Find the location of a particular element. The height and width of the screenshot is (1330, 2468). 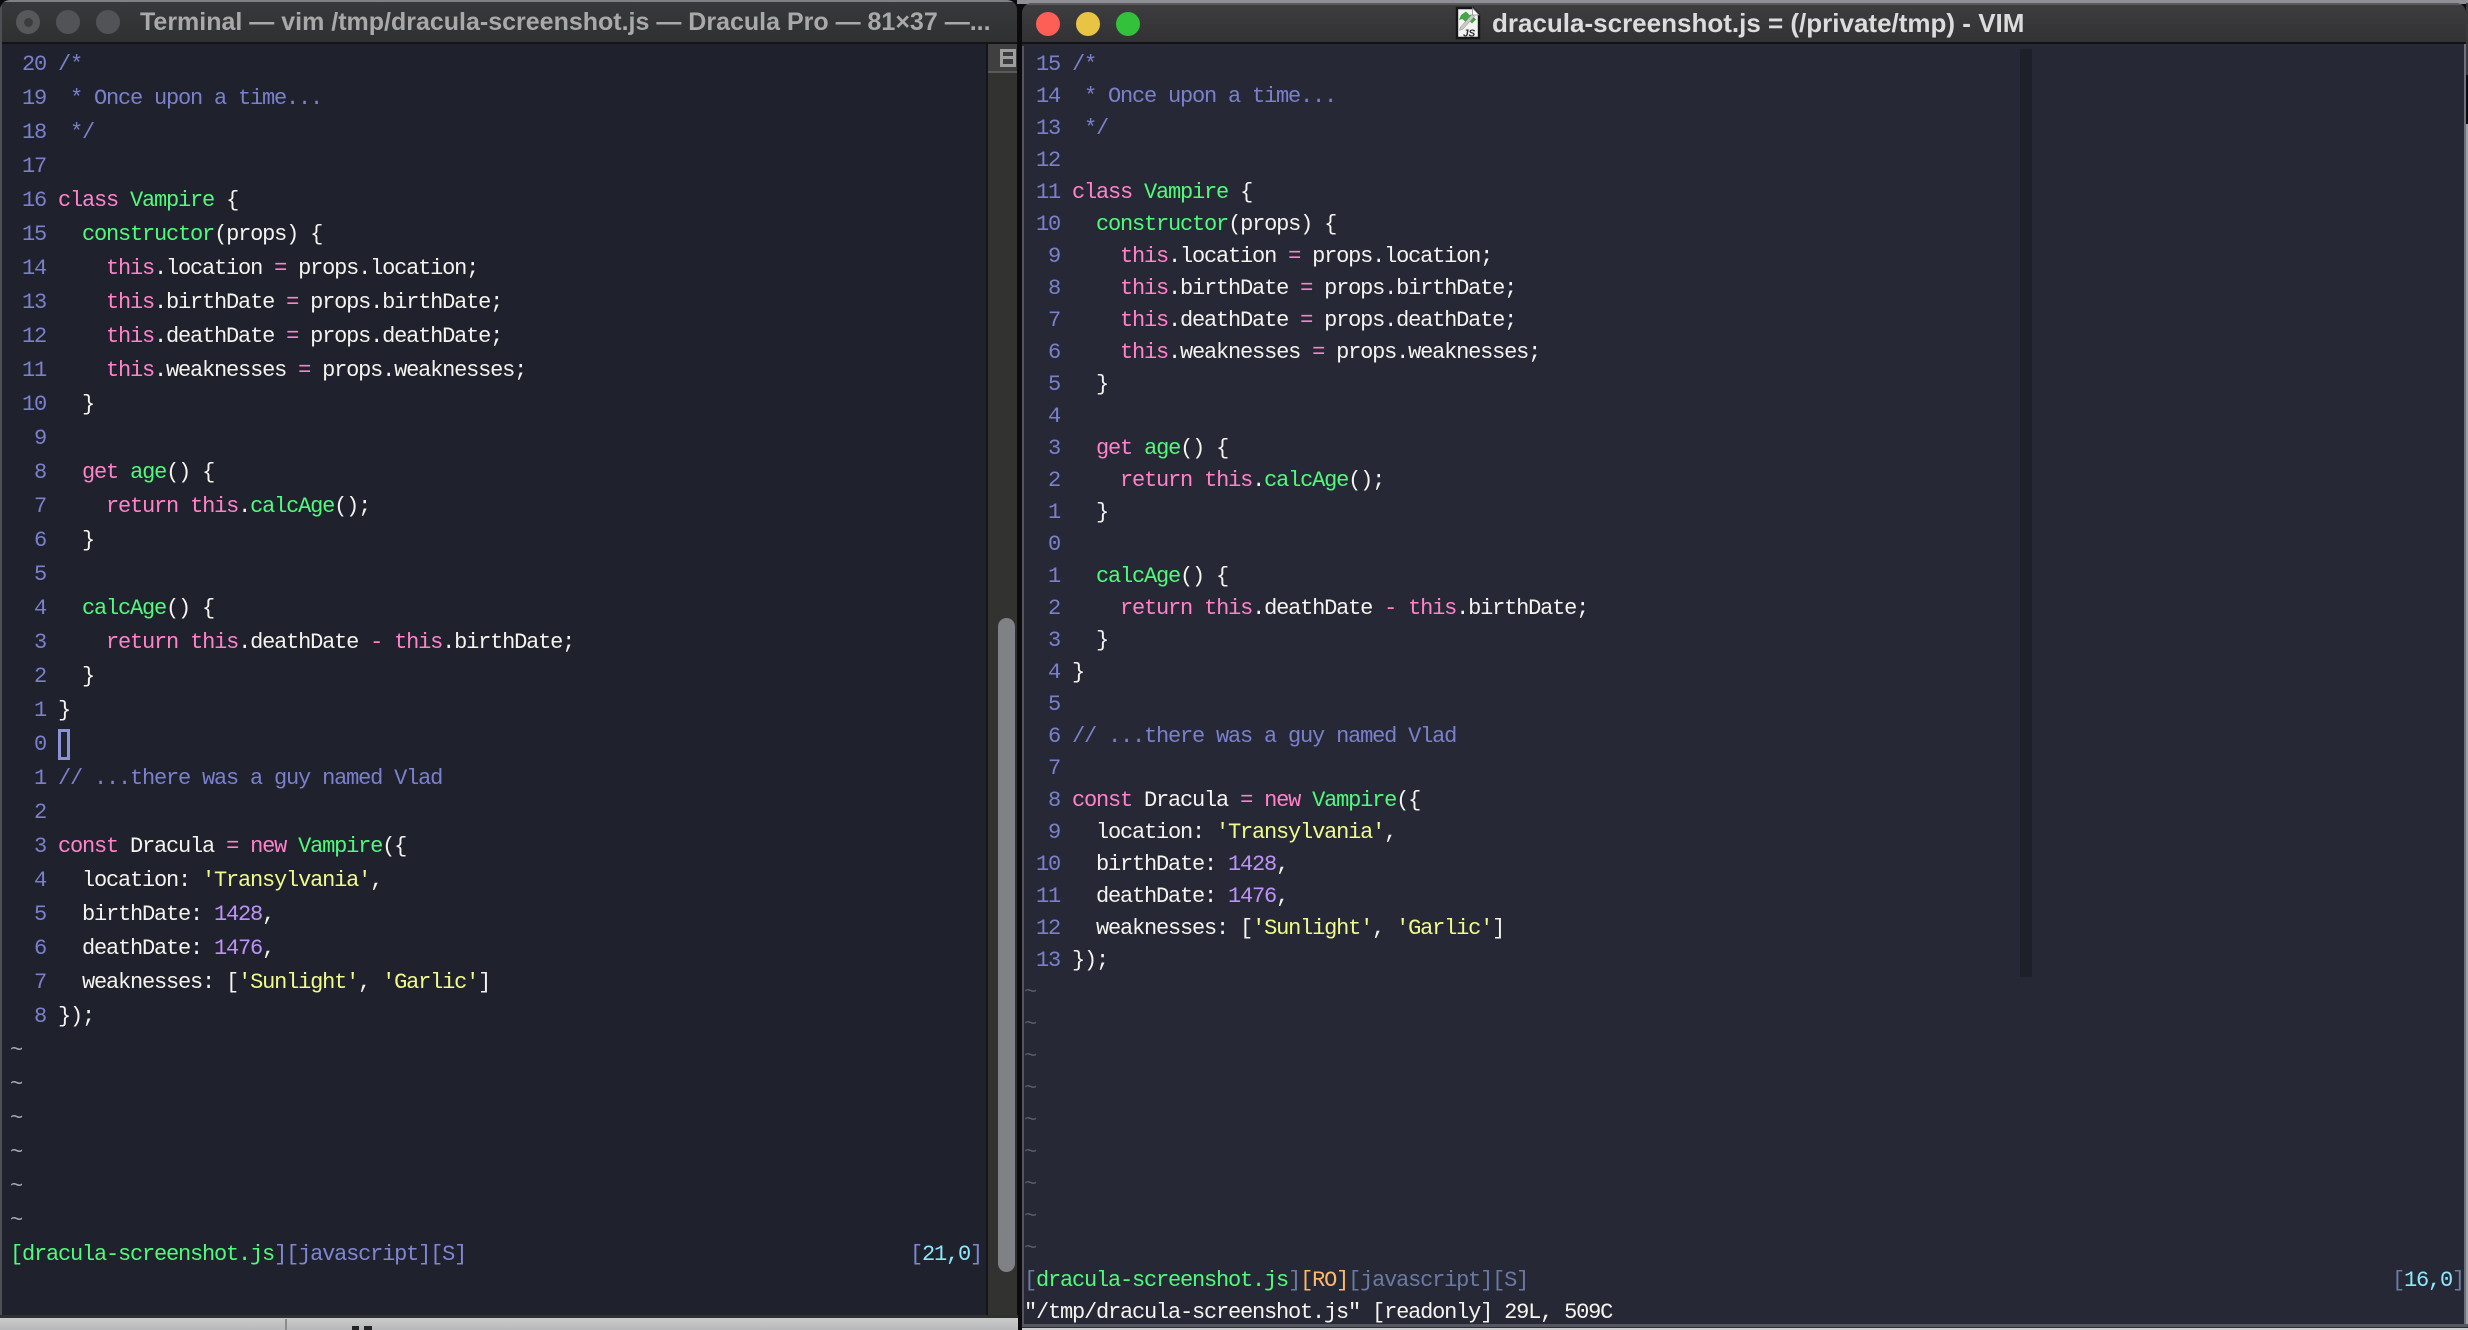

svg-text: JS is located at coordinates (1469, 34).